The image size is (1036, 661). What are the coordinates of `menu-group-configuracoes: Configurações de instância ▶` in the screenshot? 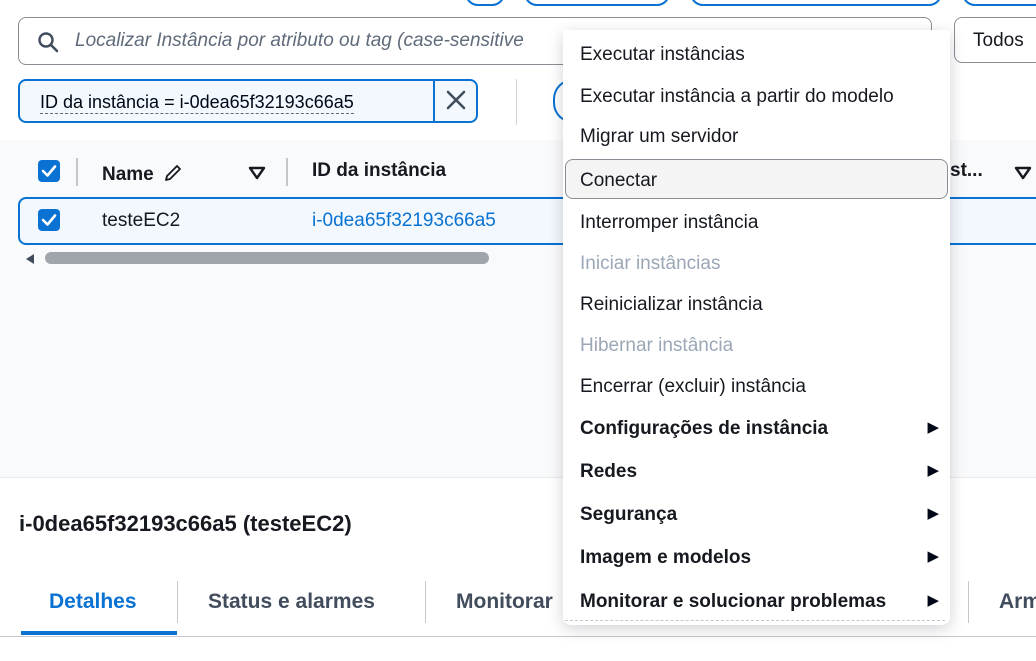 It's located at (762, 429).